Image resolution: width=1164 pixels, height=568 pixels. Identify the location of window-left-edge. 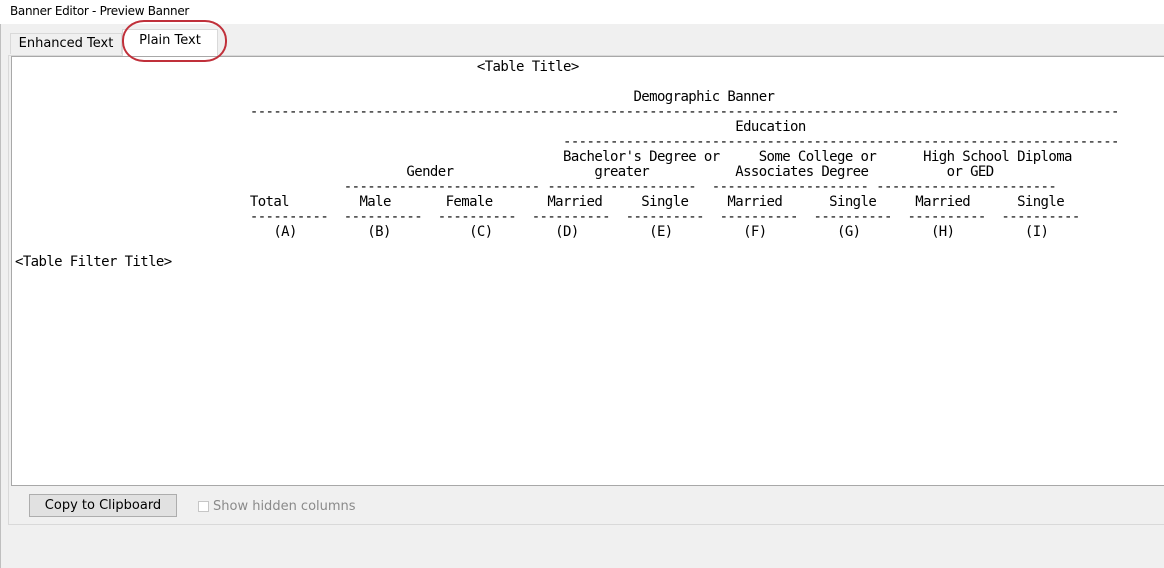
(0, 296).